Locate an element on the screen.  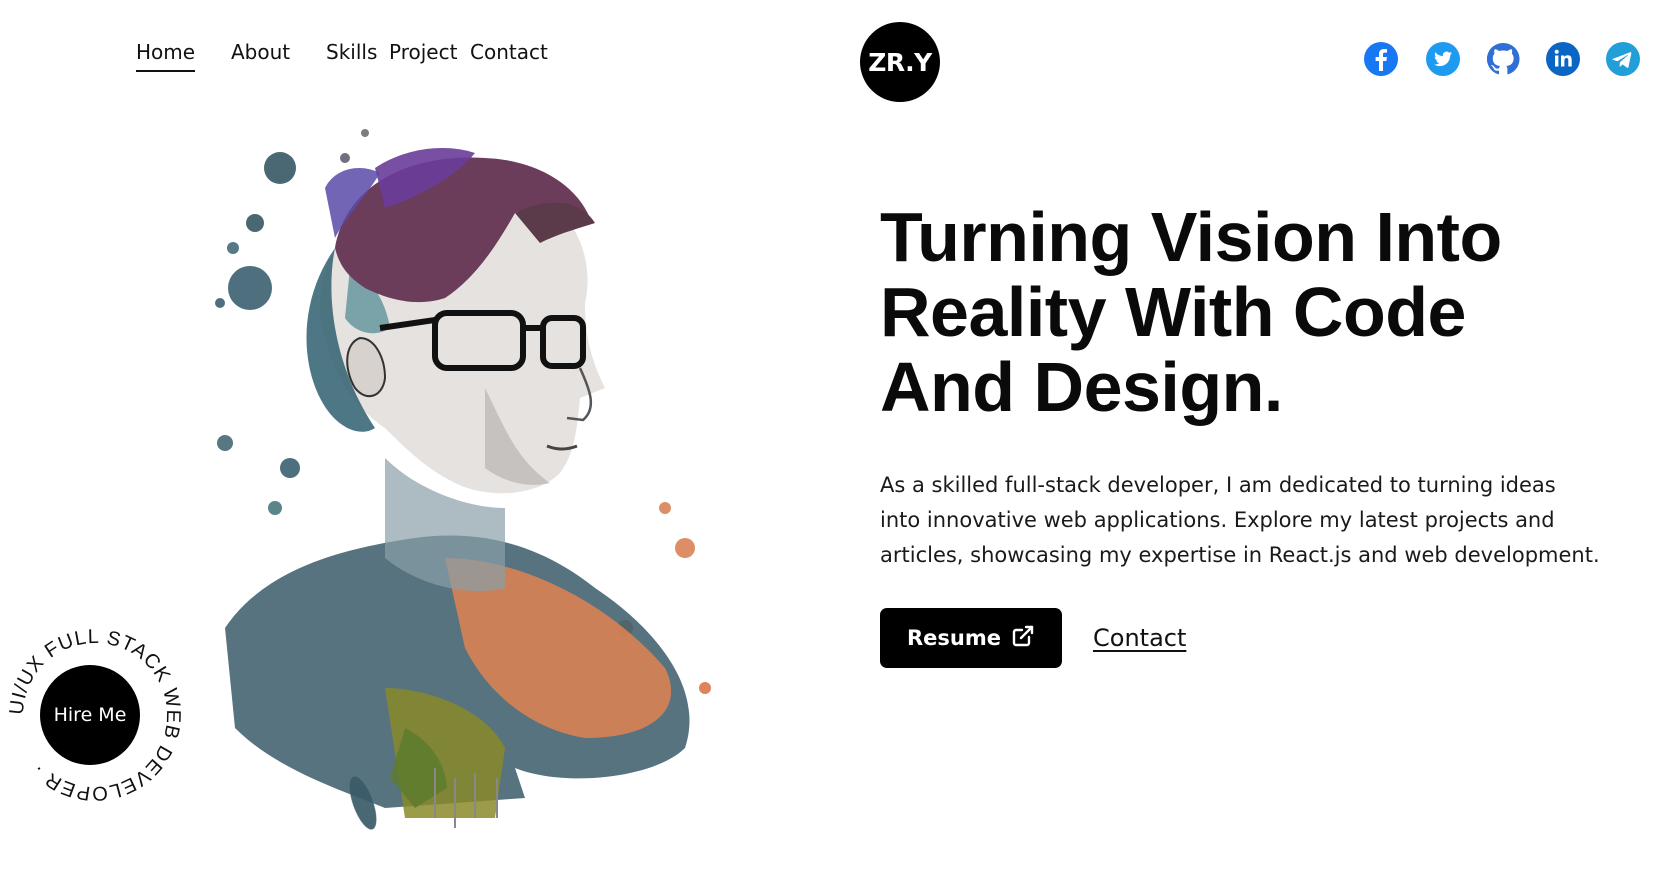
contact-link: Contact is located at coordinates (1139, 638).